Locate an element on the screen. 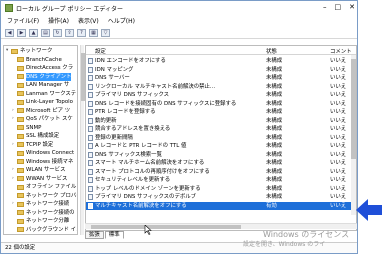 This screenshot has width=382, height=254. list-vertical-scrollbar is located at coordinates (353, 135).